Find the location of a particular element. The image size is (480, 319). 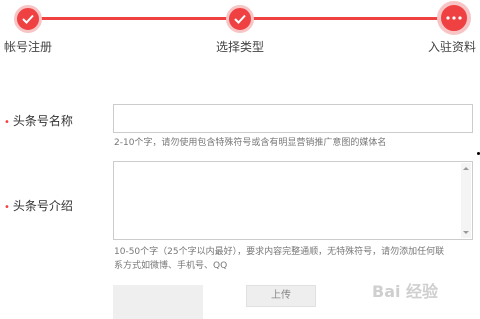

step-2-label: 选择类型 is located at coordinates (240, 47).